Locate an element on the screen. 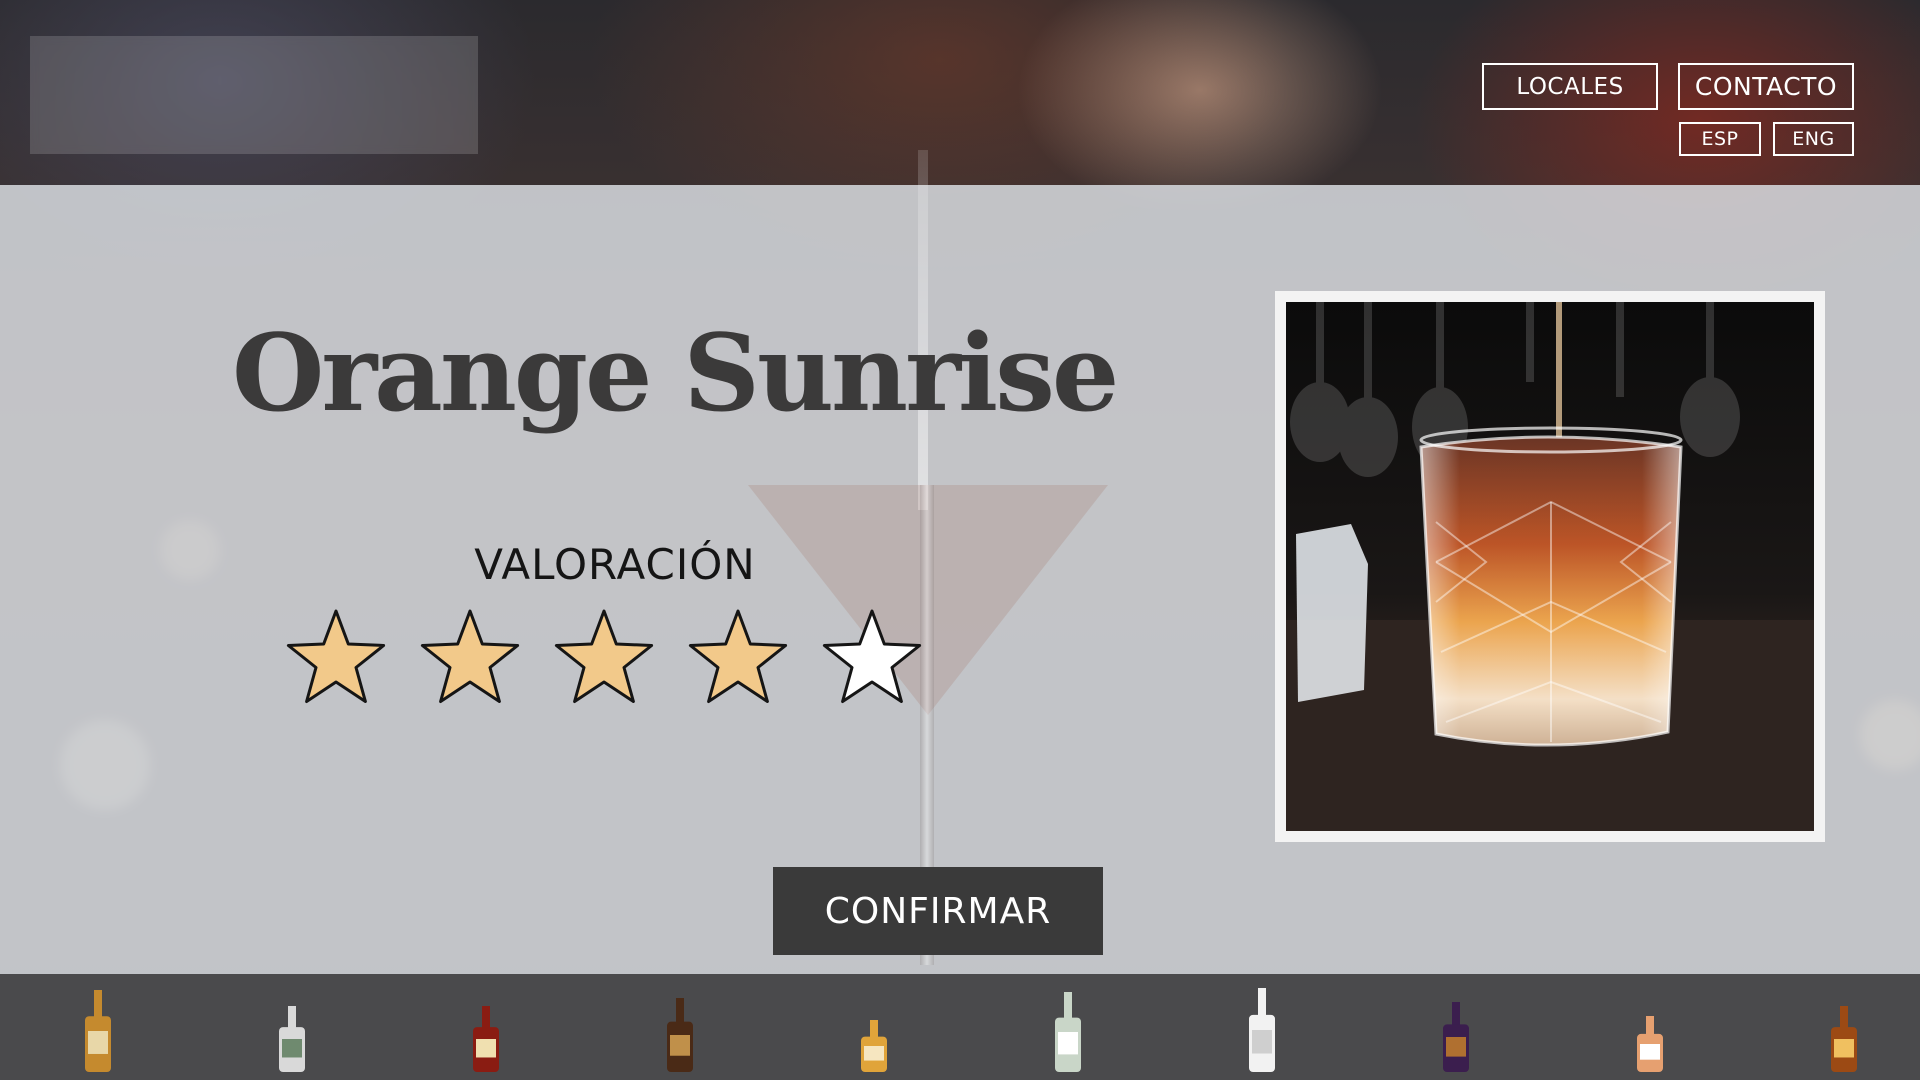  confirm-button: CONFIRMAR is located at coordinates (938, 911).